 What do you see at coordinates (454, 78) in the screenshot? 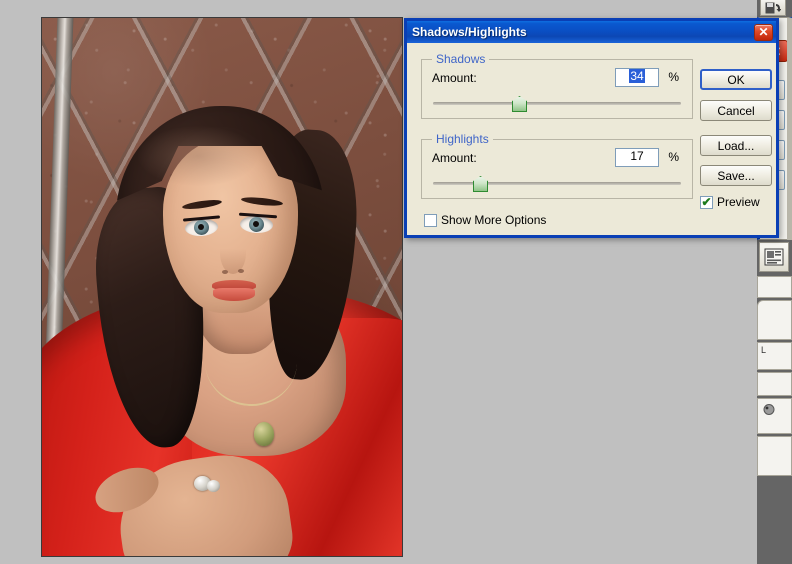
I see `shadows-amount-label: Amount:` at bounding box center [454, 78].